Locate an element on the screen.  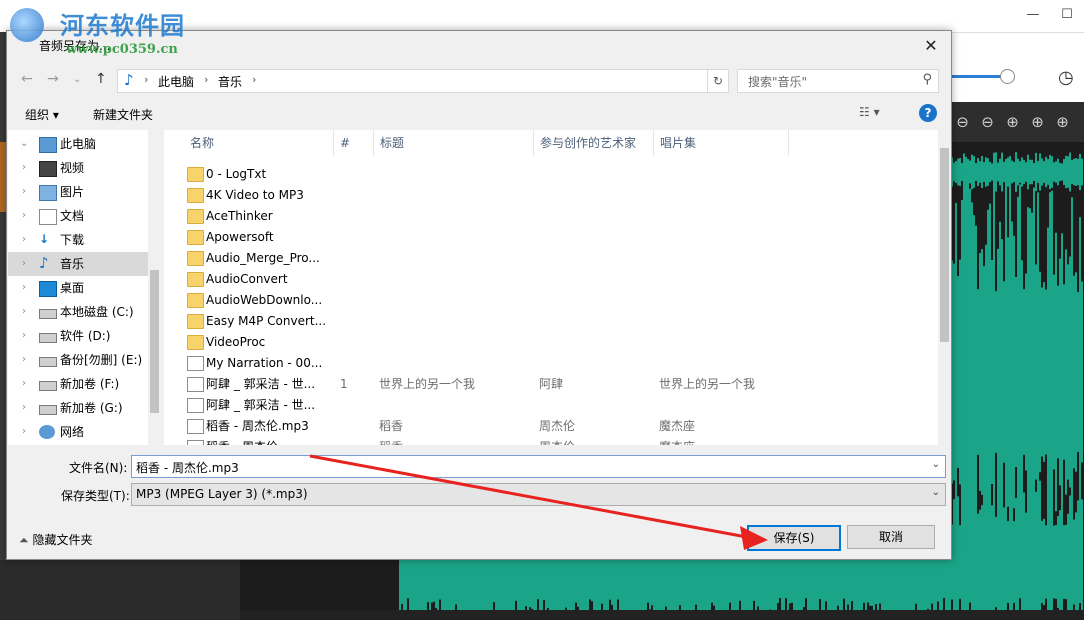
computer-icon is located at coordinates (48, 145).